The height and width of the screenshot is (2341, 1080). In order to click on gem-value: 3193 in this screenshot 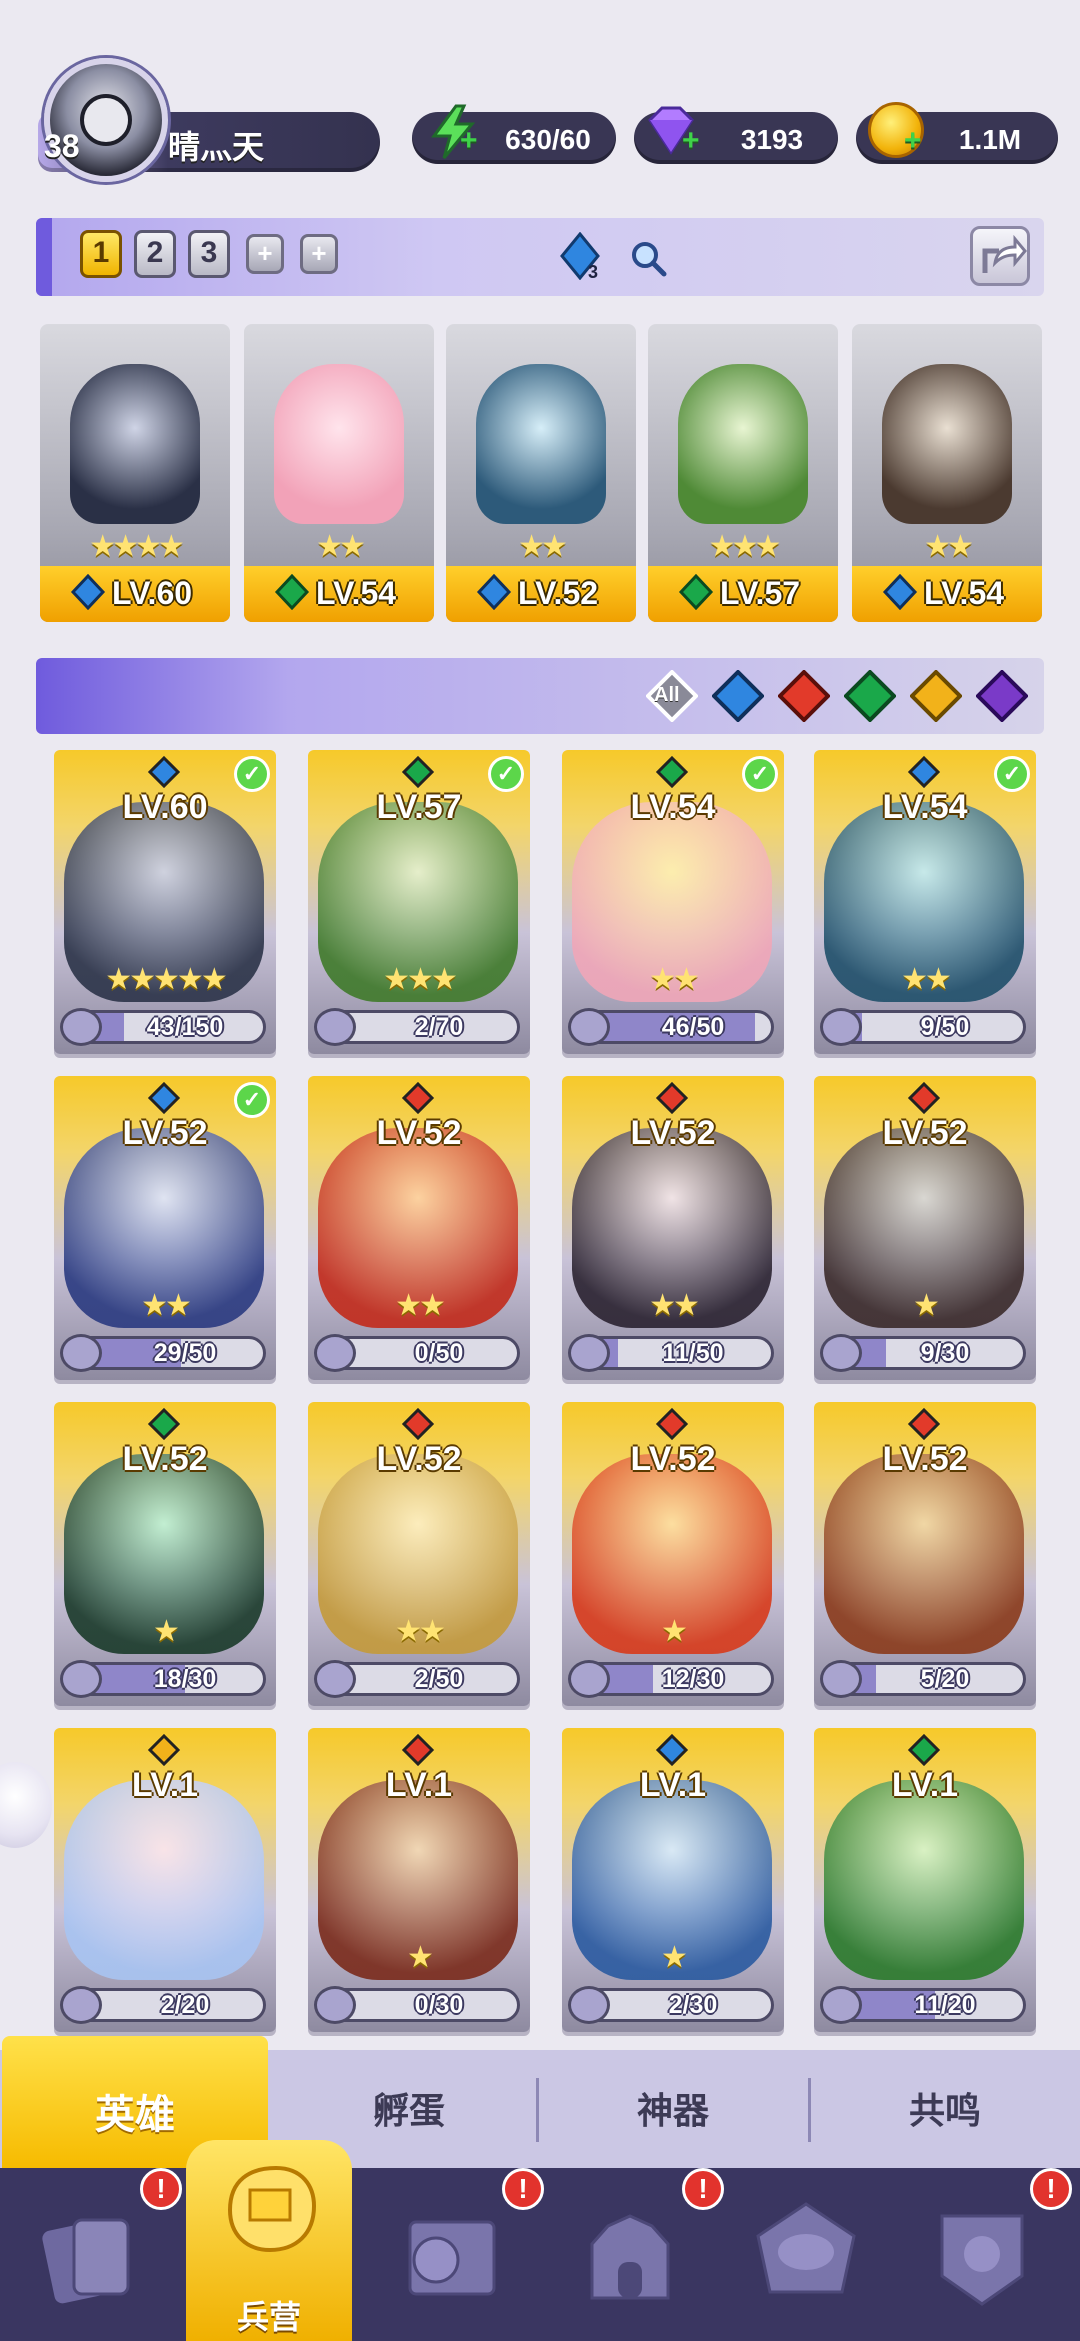, I will do `click(772, 139)`.